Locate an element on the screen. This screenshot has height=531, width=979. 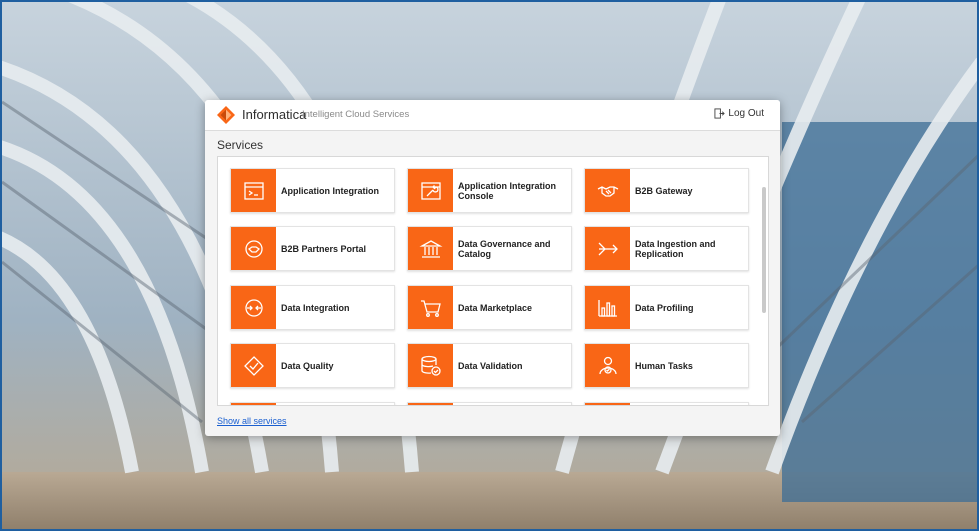
services-heading: Services is located at coordinates (240, 145).